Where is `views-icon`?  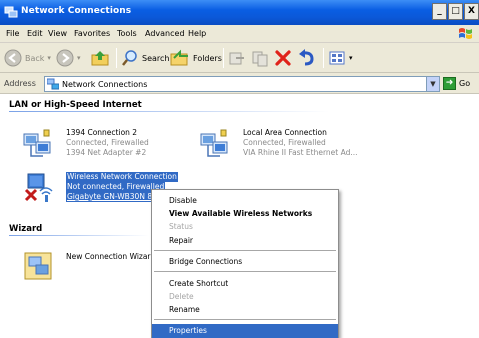
views-icon is located at coordinates (337, 58).